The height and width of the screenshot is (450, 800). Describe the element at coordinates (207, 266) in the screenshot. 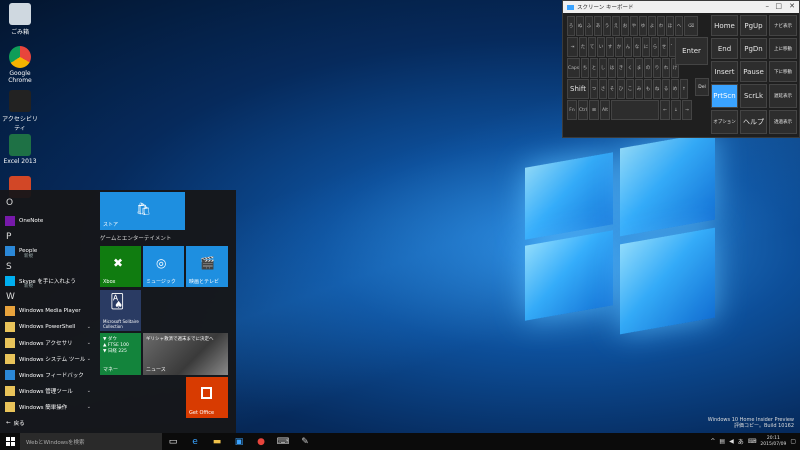

I see `tile-movies: 🎬 映画とテレビ` at that location.